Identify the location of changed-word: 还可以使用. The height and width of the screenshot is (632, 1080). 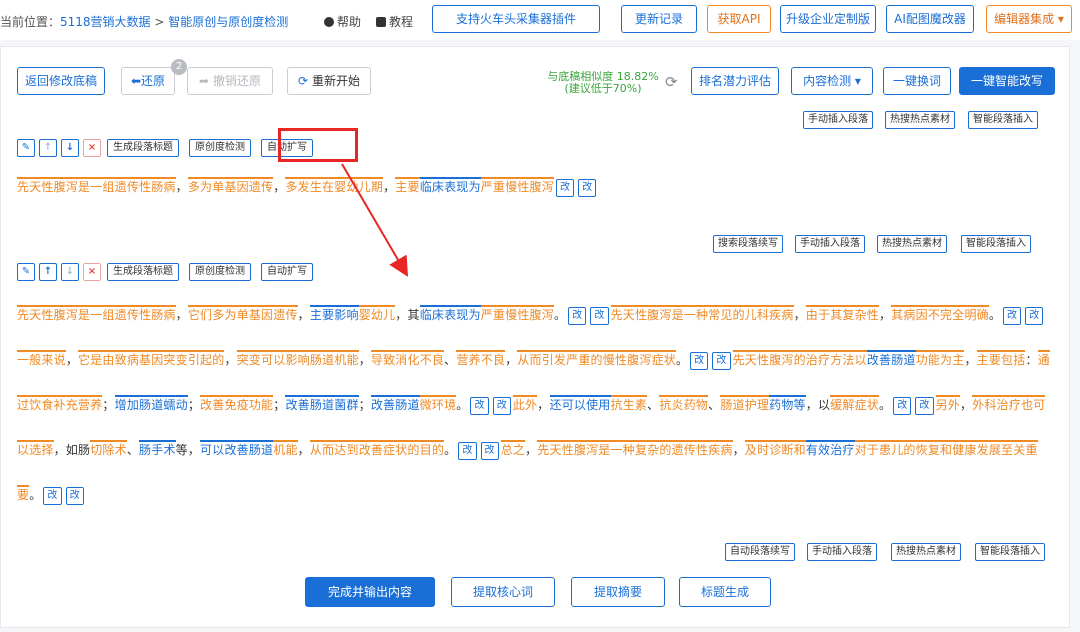
(580, 403).